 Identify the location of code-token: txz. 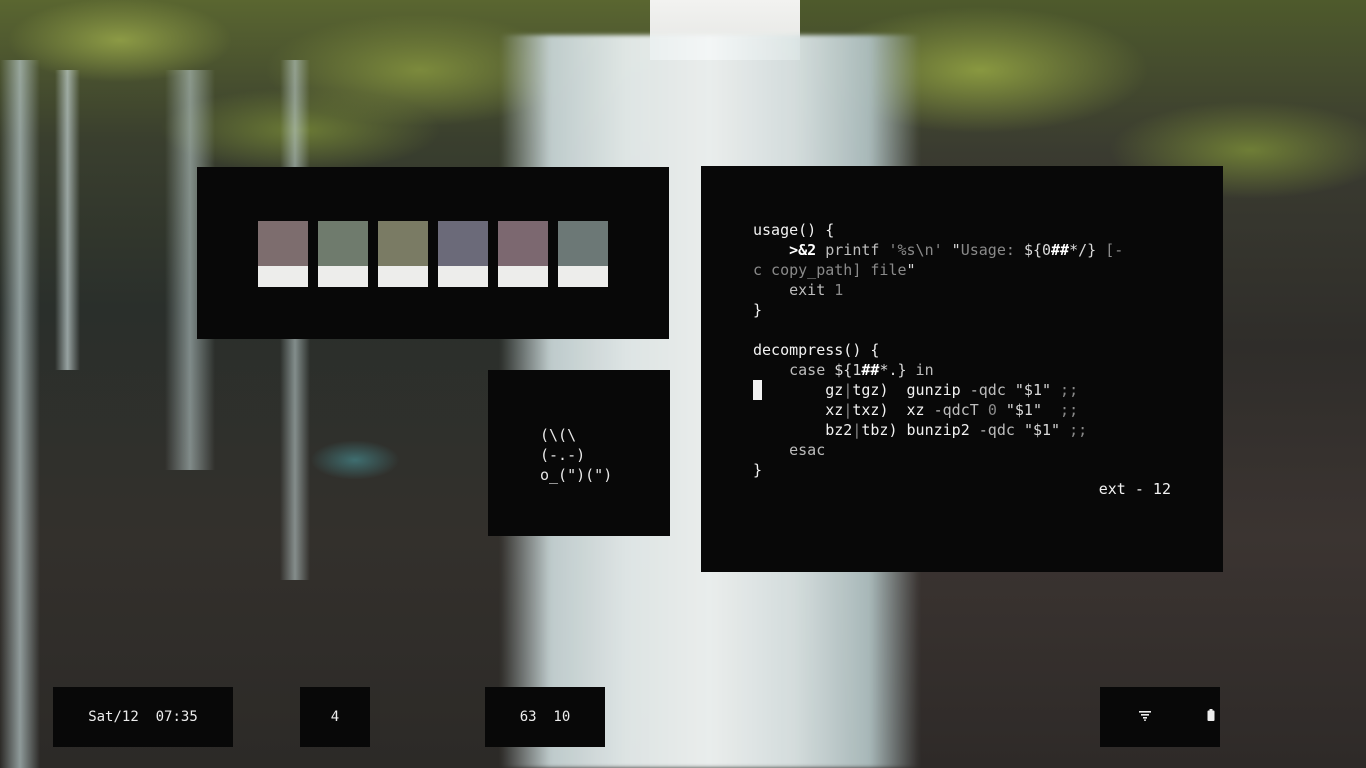
(866, 410).